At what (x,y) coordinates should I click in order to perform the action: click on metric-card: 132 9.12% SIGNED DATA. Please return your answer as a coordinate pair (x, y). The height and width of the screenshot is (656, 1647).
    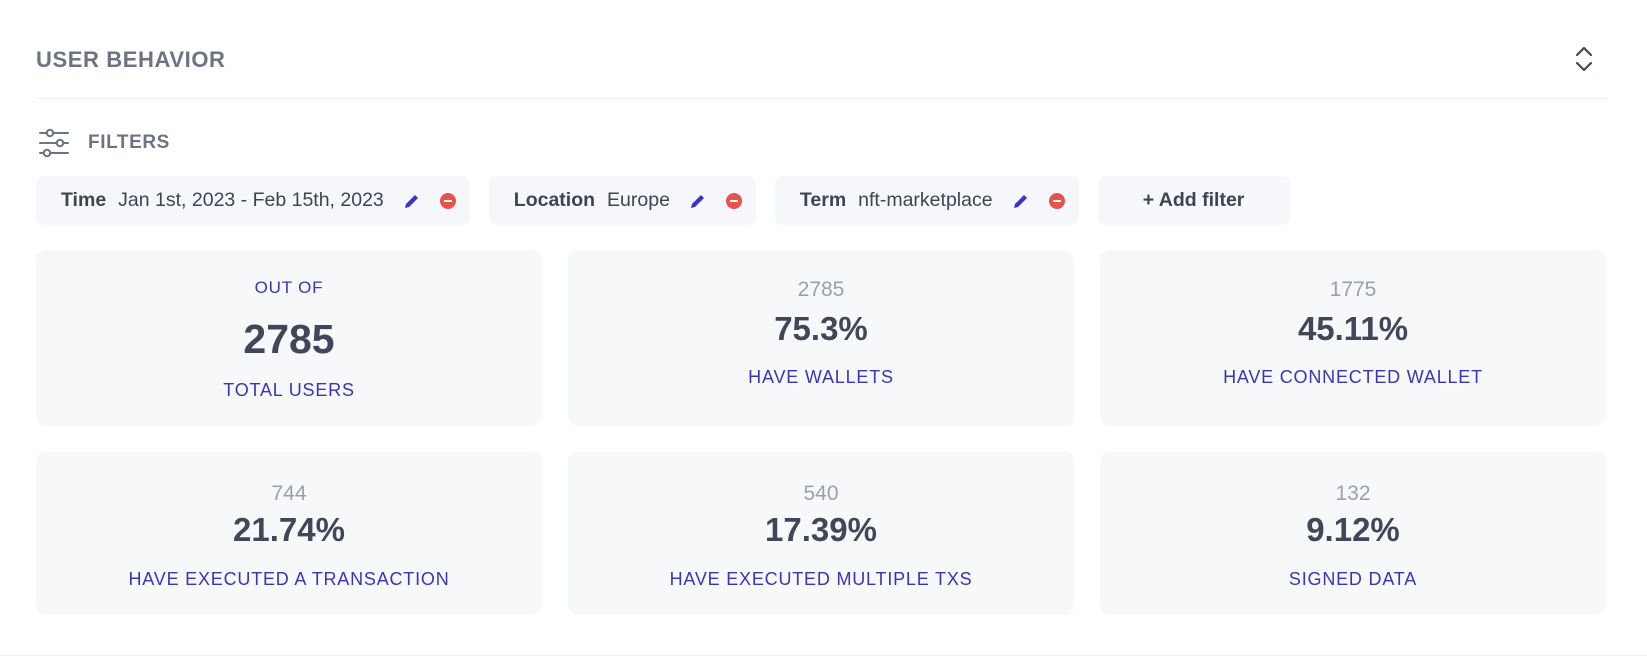
    Looking at the image, I should click on (1353, 533).